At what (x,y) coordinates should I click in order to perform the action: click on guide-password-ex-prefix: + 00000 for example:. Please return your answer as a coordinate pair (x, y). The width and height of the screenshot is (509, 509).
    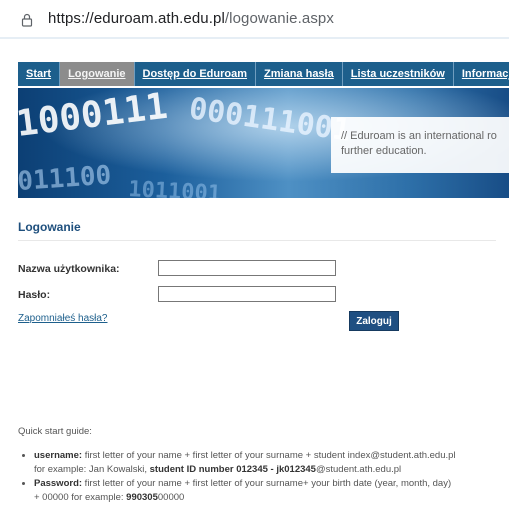
    Looking at the image, I should click on (80, 497).